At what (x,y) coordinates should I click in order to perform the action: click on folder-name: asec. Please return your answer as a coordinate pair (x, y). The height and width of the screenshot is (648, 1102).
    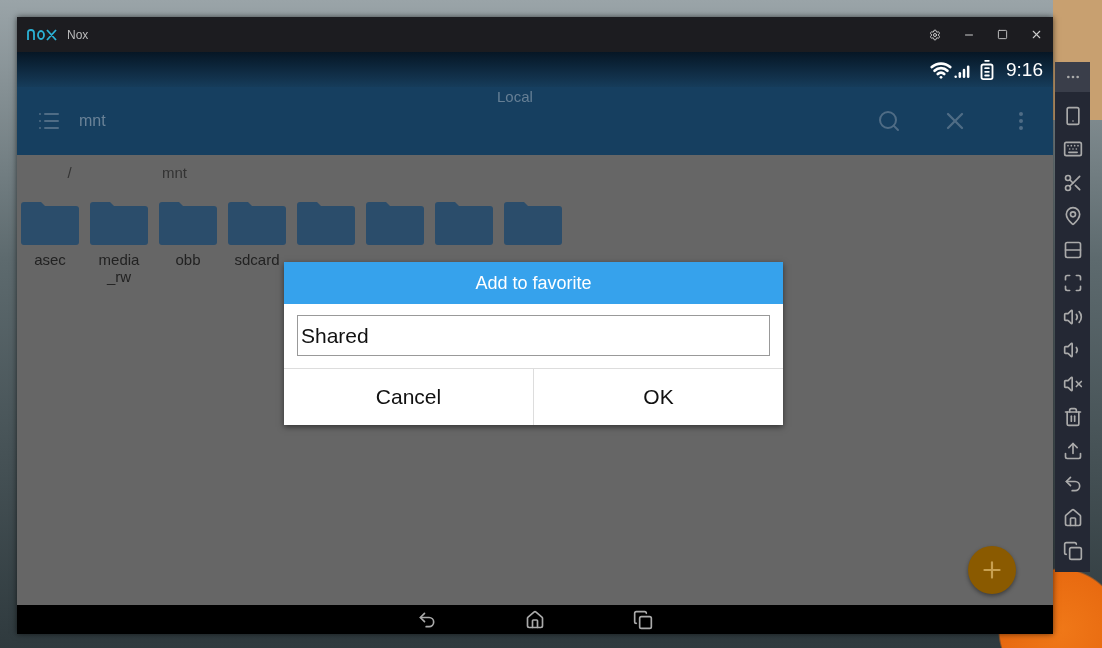
    Looking at the image, I should click on (50, 259).